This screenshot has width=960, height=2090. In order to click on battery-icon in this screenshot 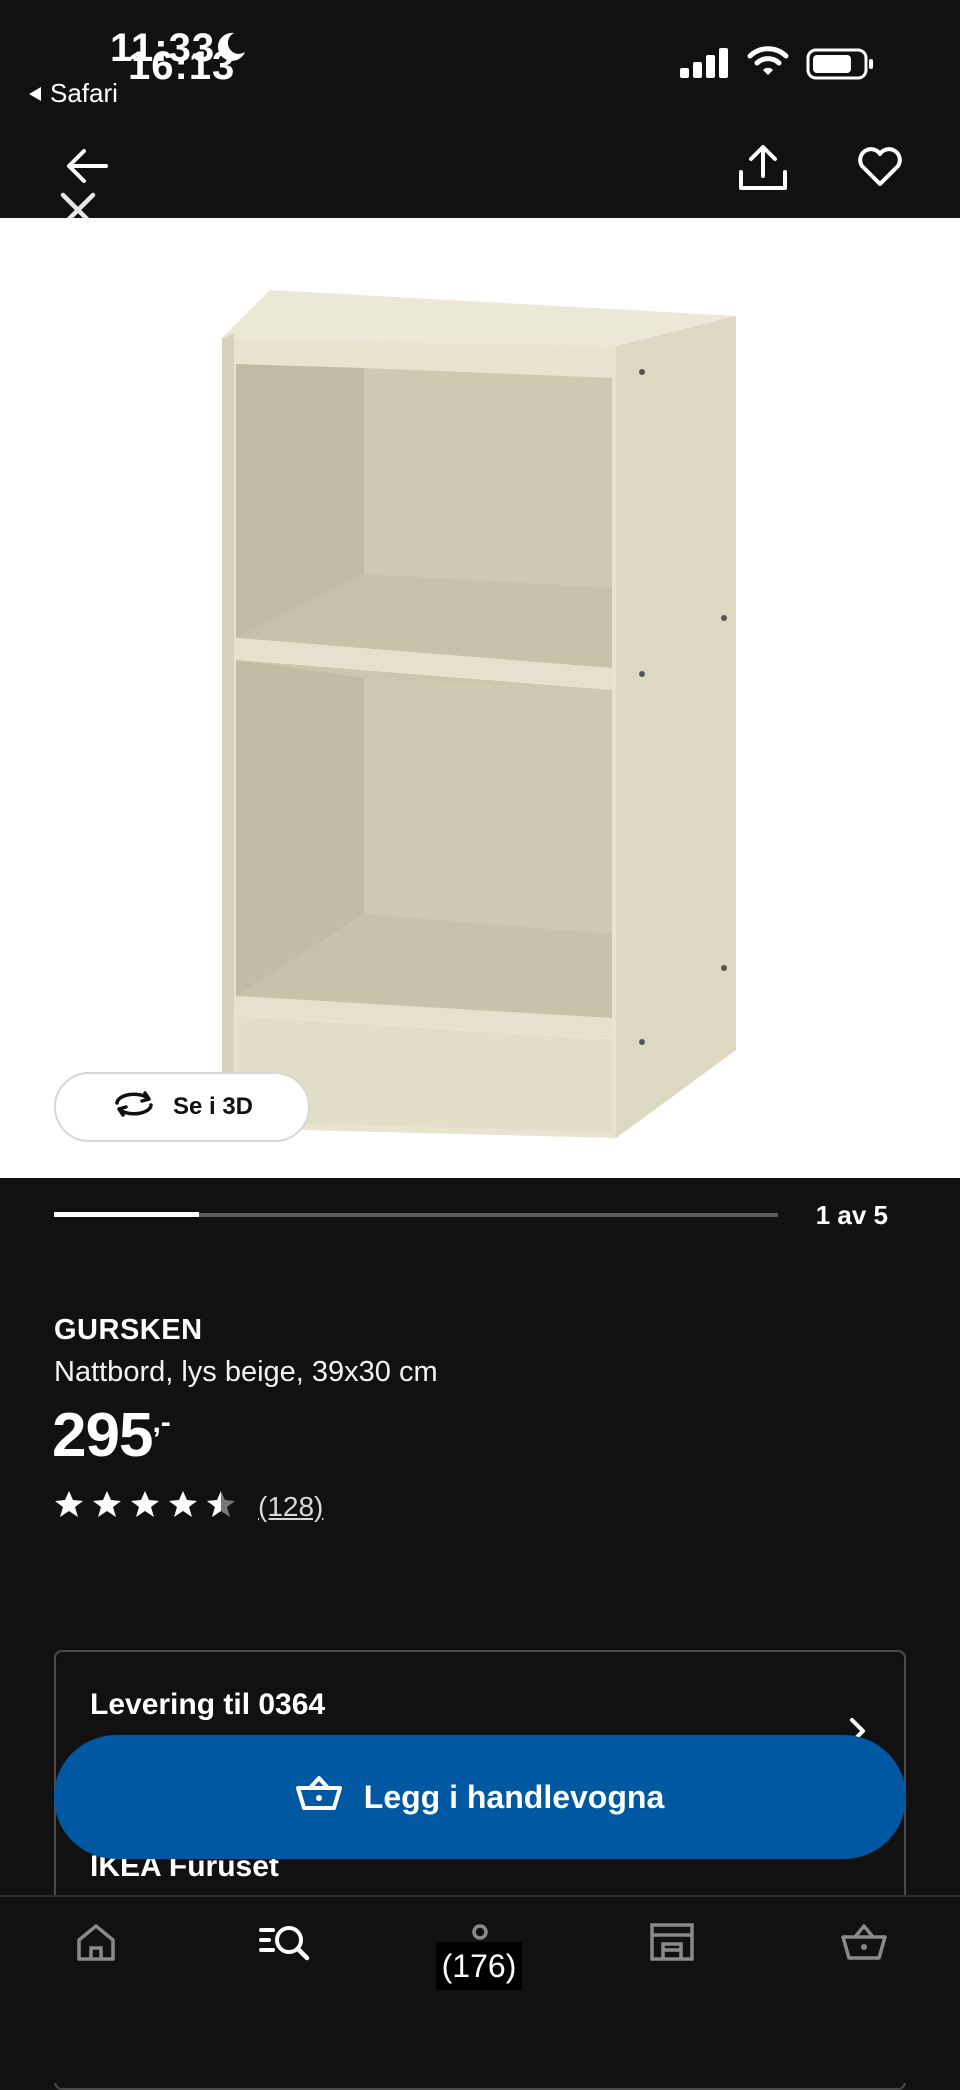, I will do `click(841, 66)`.